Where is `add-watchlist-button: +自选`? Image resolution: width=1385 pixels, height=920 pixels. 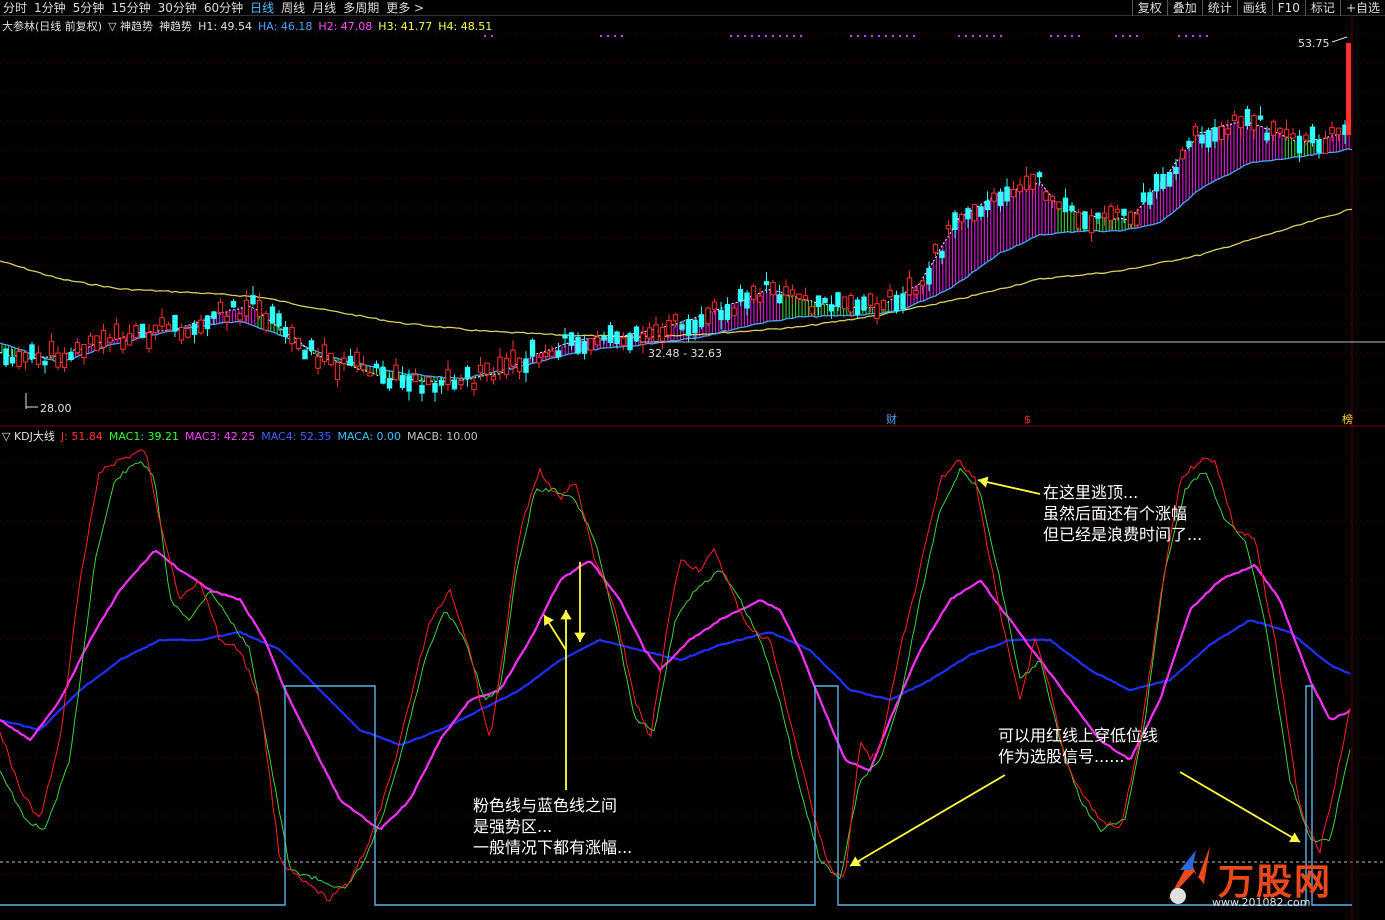
add-watchlist-button: +自选 is located at coordinates (1362, 8).